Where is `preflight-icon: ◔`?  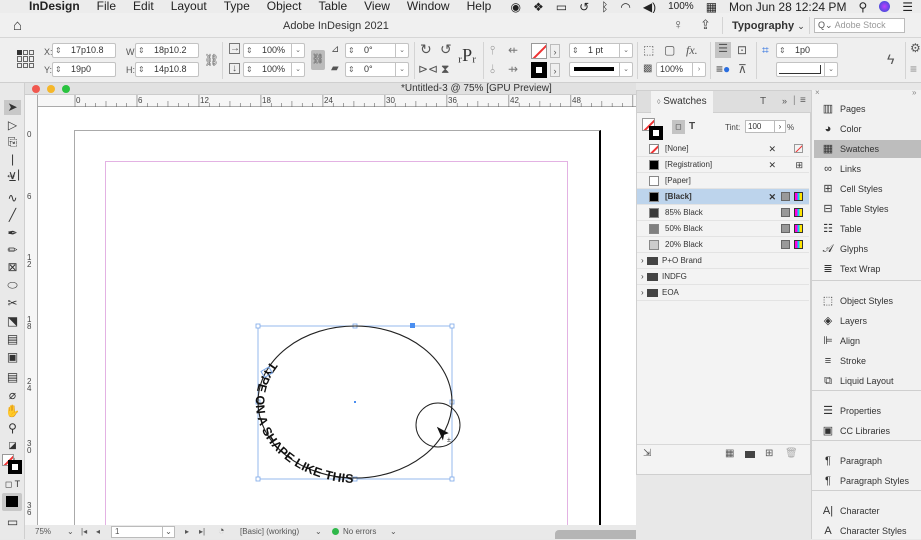
preflight-icon: ◔ is located at coordinates (221, 531).